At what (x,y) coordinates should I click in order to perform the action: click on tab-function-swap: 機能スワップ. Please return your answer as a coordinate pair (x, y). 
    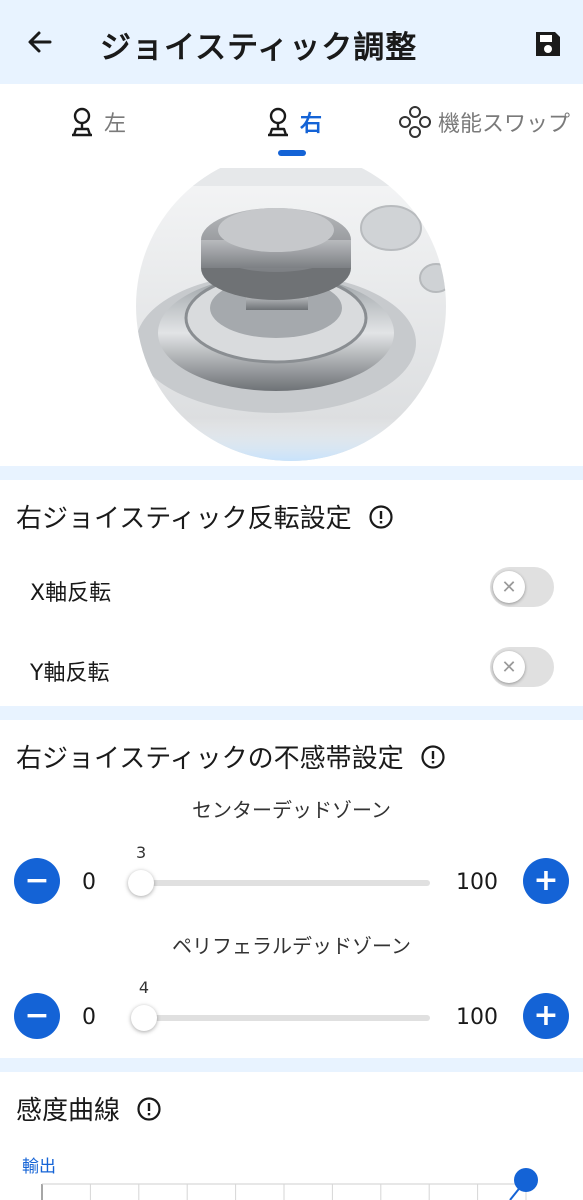
    Looking at the image, I should click on (484, 122).